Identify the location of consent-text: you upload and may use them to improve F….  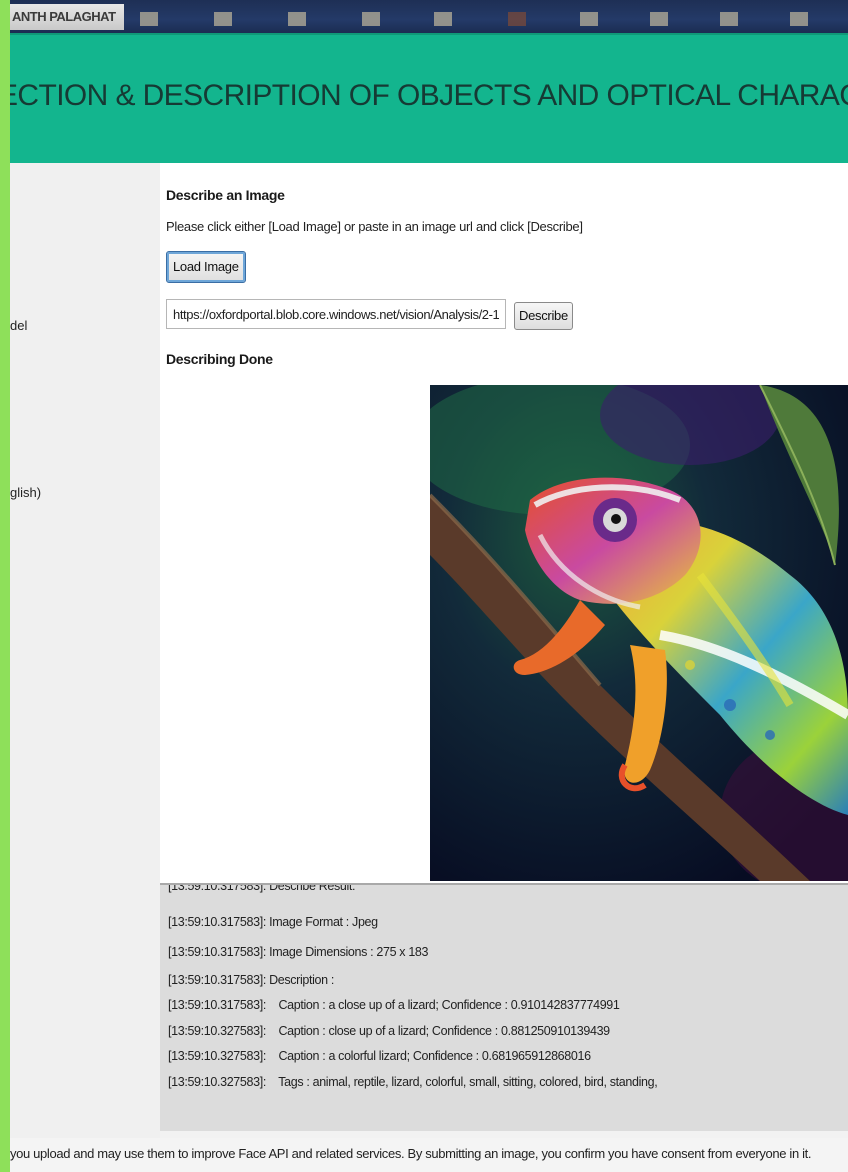
(411, 1153).